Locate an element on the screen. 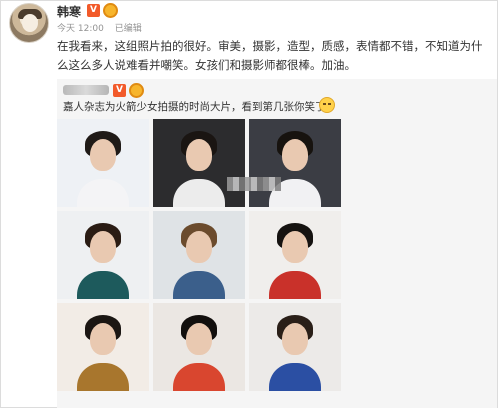  edited-label: 已编辑 is located at coordinates (128, 29).